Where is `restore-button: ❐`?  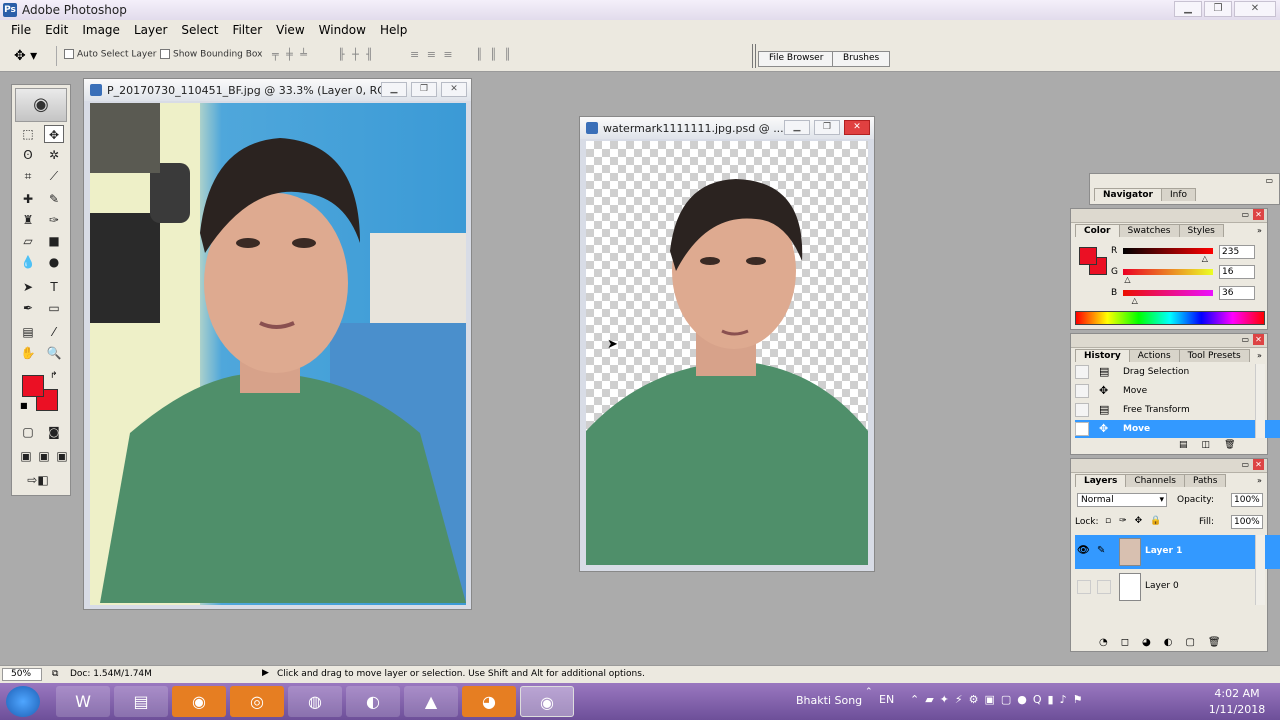 restore-button: ❐ is located at coordinates (1218, 9).